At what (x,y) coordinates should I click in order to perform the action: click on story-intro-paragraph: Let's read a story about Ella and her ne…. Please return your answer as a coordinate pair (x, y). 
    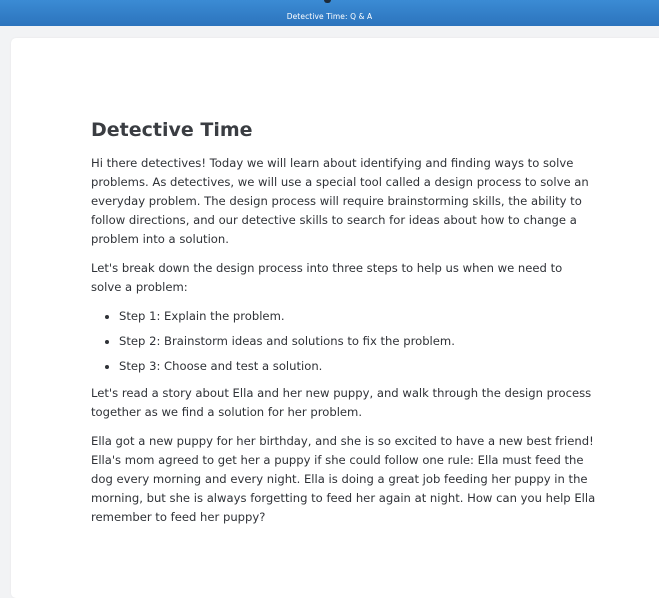
    Looking at the image, I should click on (341, 402).